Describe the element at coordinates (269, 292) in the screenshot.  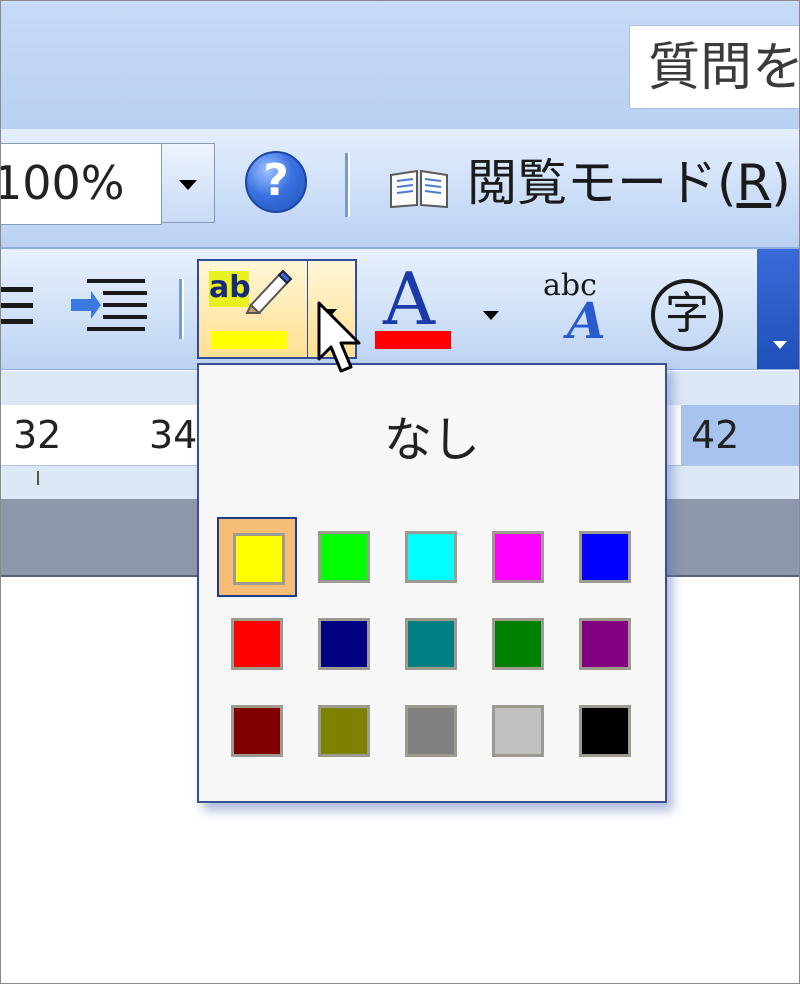
I see `pen-icon` at that location.